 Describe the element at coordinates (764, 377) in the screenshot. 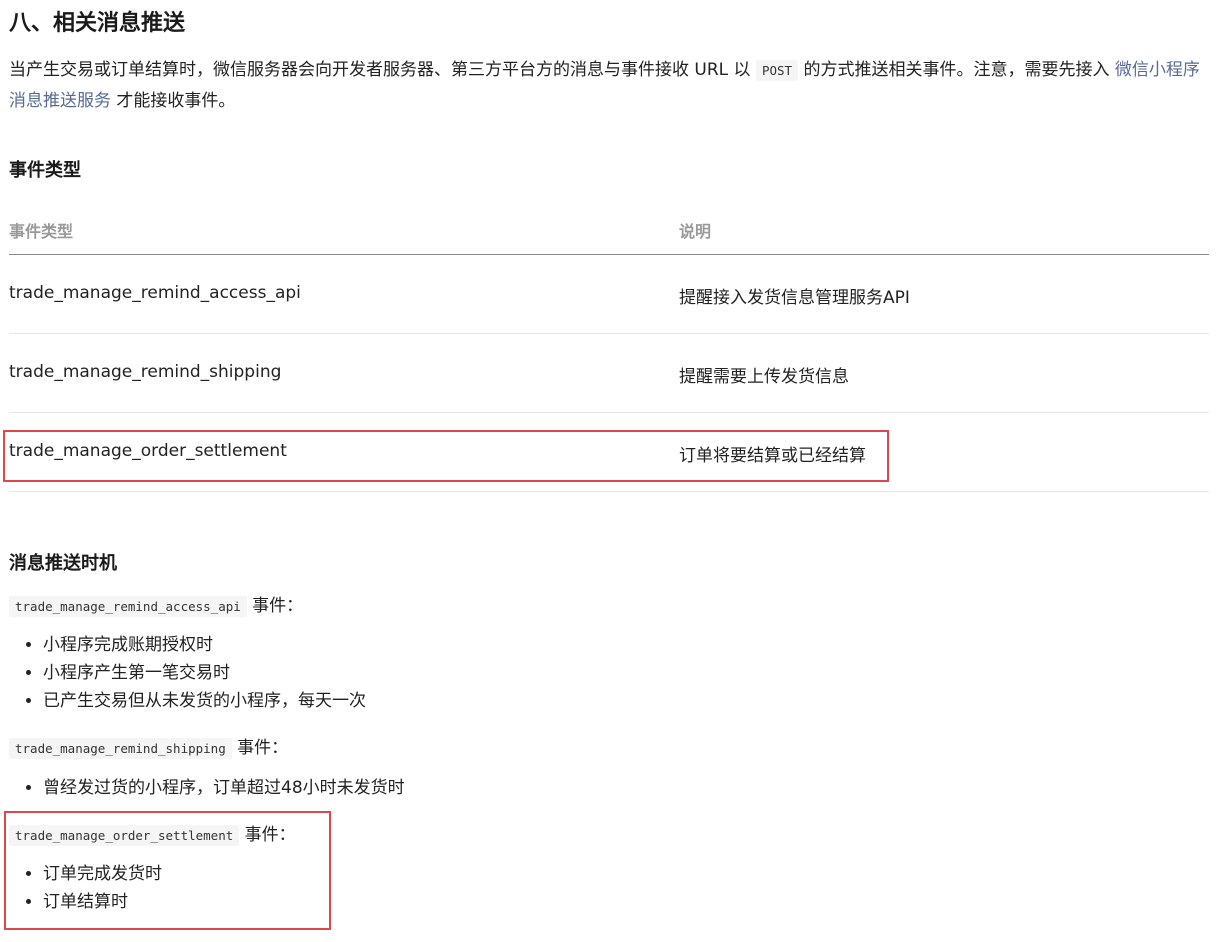

I see `event-desc-cell: 提醒需要上传发货信息` at that location.